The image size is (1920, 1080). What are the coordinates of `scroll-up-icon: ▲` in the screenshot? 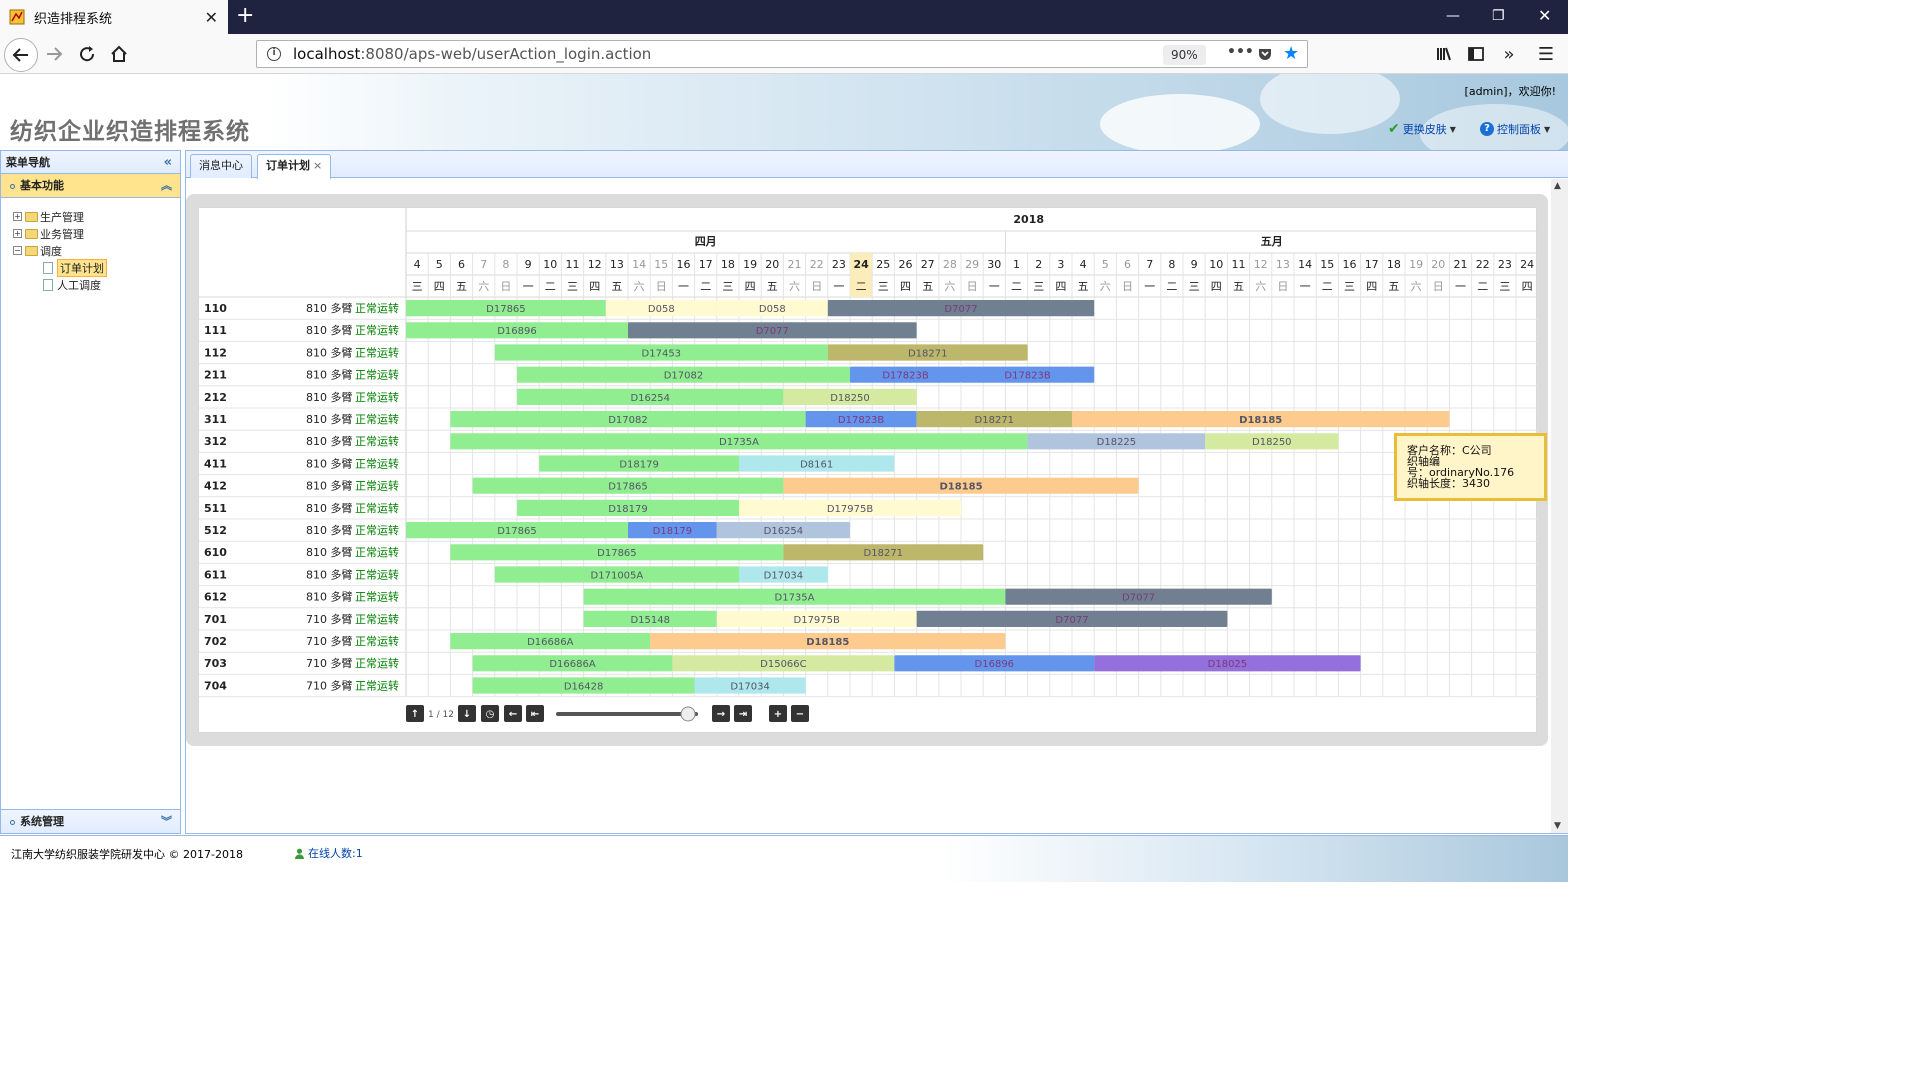 It's located at (1557, 186).